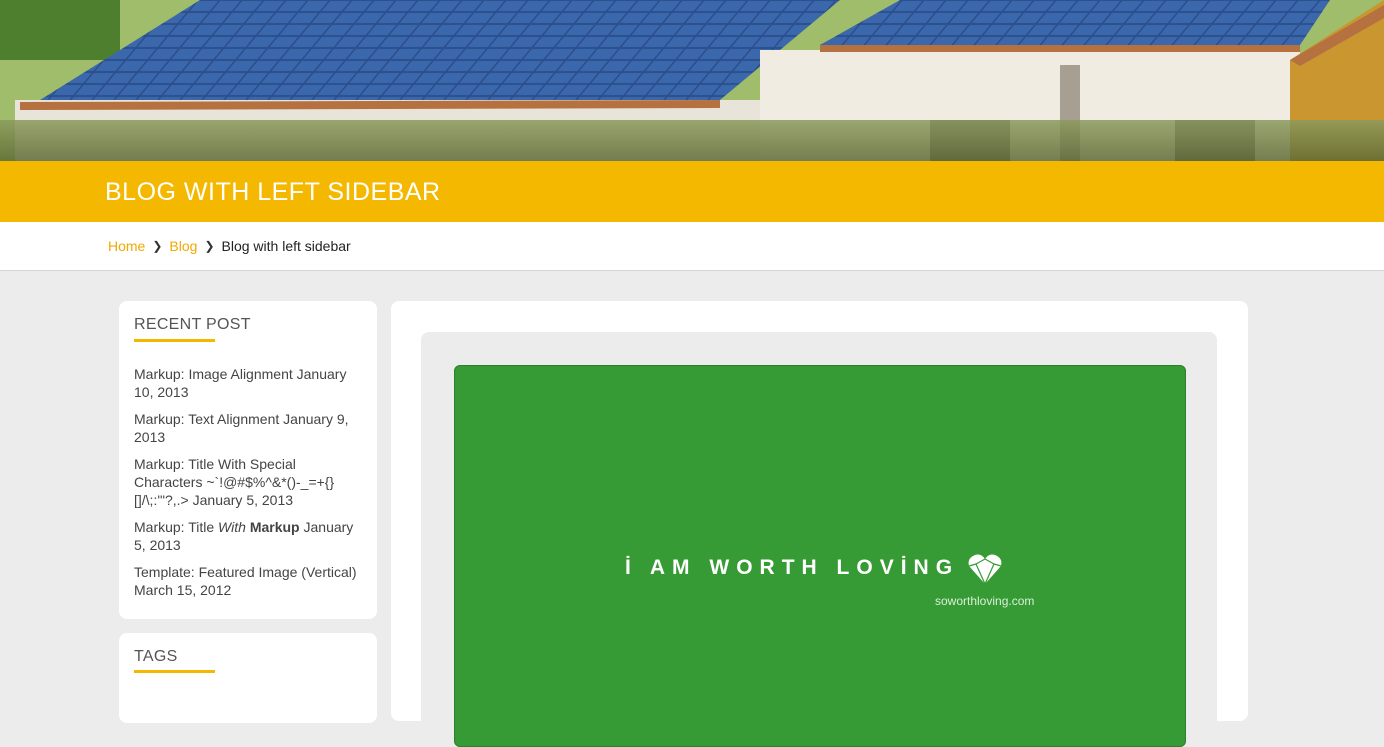 This screenshot has width=1384, height=747. I want to click on breadcrumb-current: Blog with left sidebar, so click(286, 246).